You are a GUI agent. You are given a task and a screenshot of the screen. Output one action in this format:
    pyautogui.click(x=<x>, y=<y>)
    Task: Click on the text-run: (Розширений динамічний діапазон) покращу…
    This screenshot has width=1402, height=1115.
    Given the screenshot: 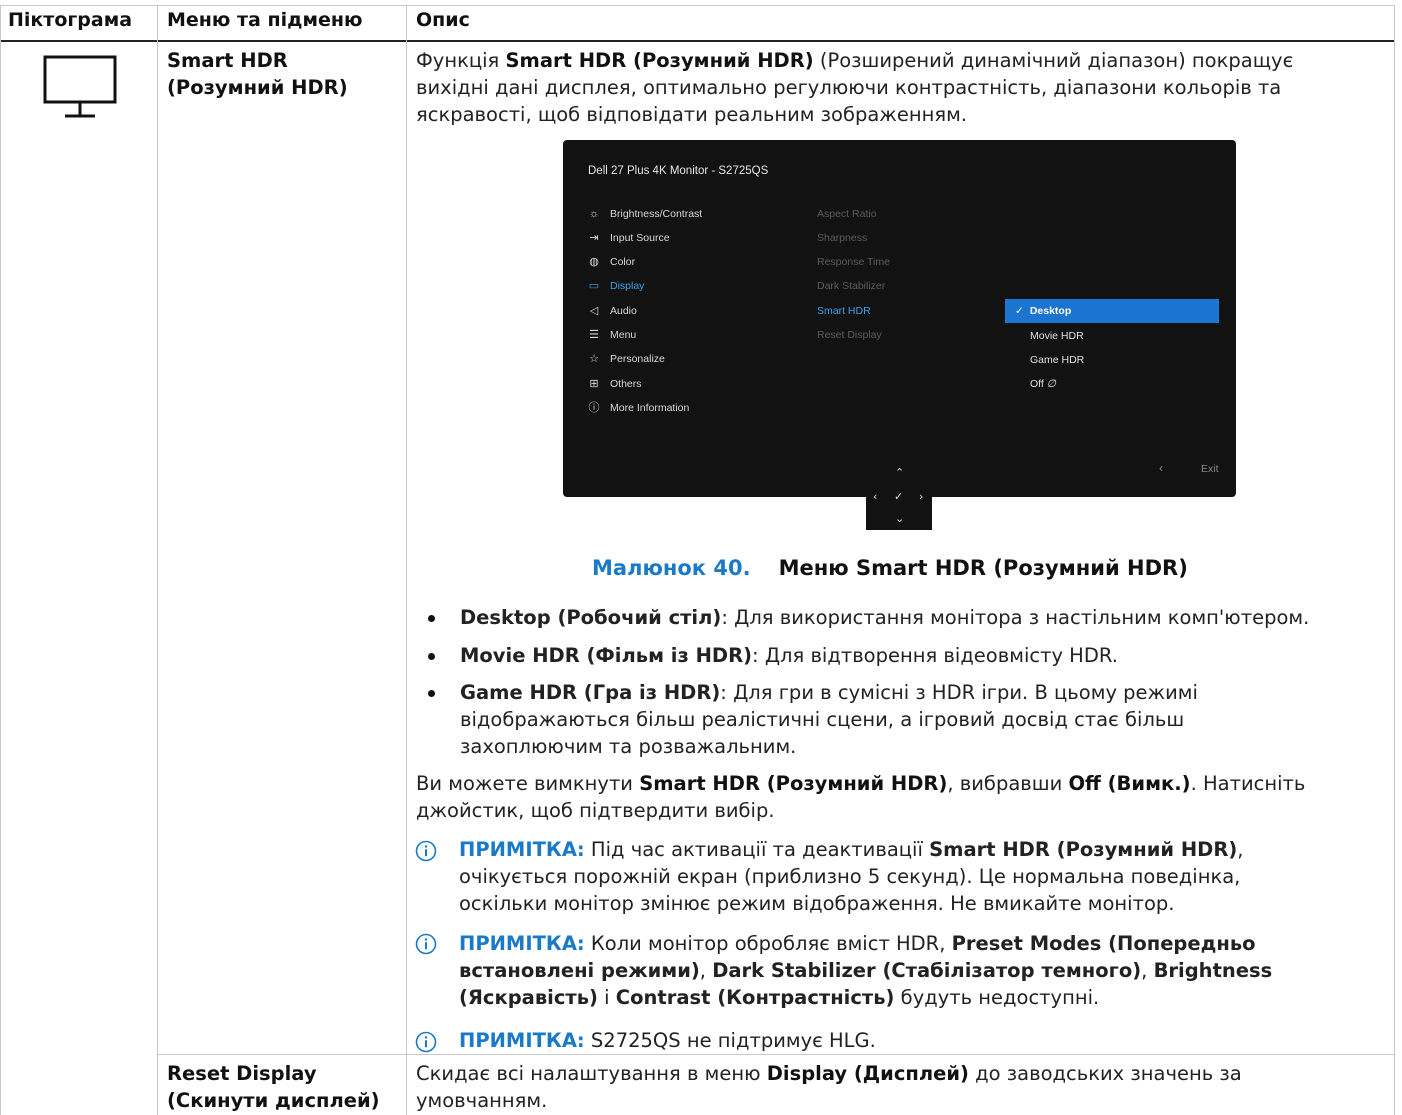 What is the action you would take?
    pyautogui.click(x=1053, y=60)
    